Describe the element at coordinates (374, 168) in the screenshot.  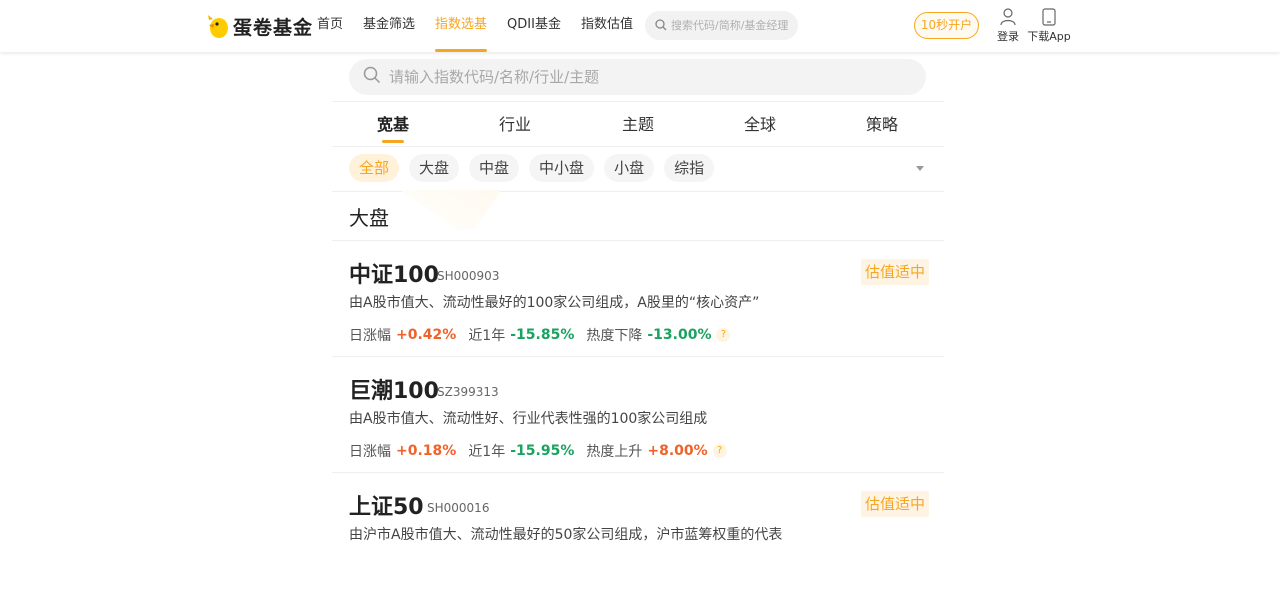
I see `chip-all: 全部` at that location.